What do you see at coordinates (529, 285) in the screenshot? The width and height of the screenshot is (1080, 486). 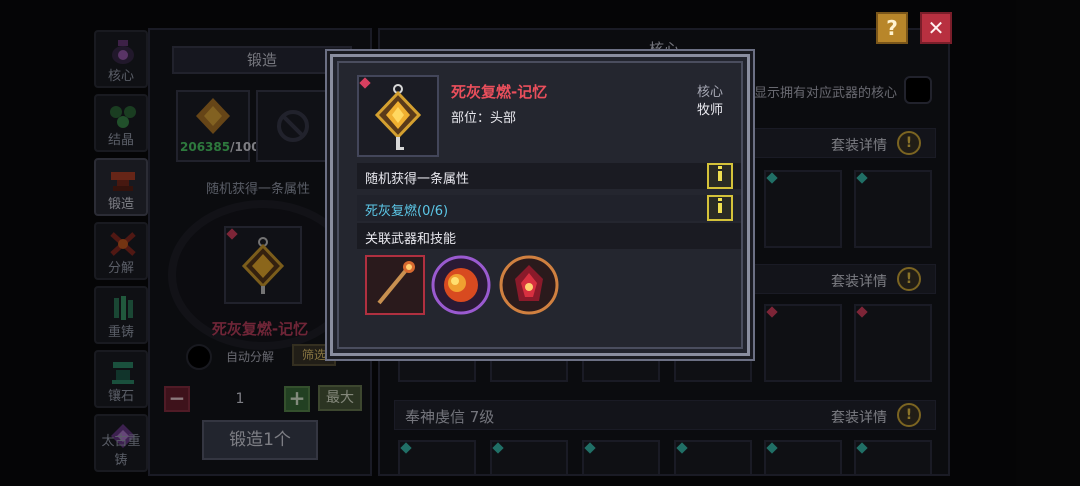 I see `flame-skill-icon` at bounding box center [529, 285].